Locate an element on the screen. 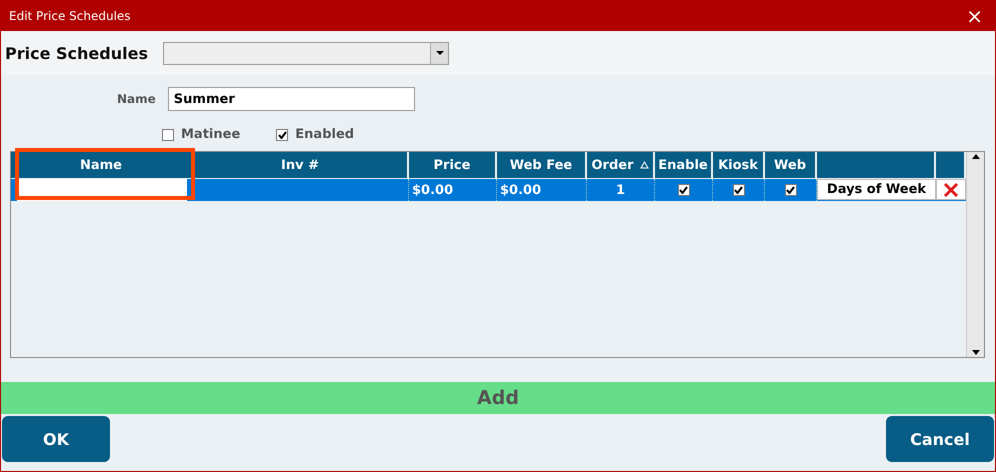 The image size is (996, 472). column-header: Name is located at coordinates (101, 165).